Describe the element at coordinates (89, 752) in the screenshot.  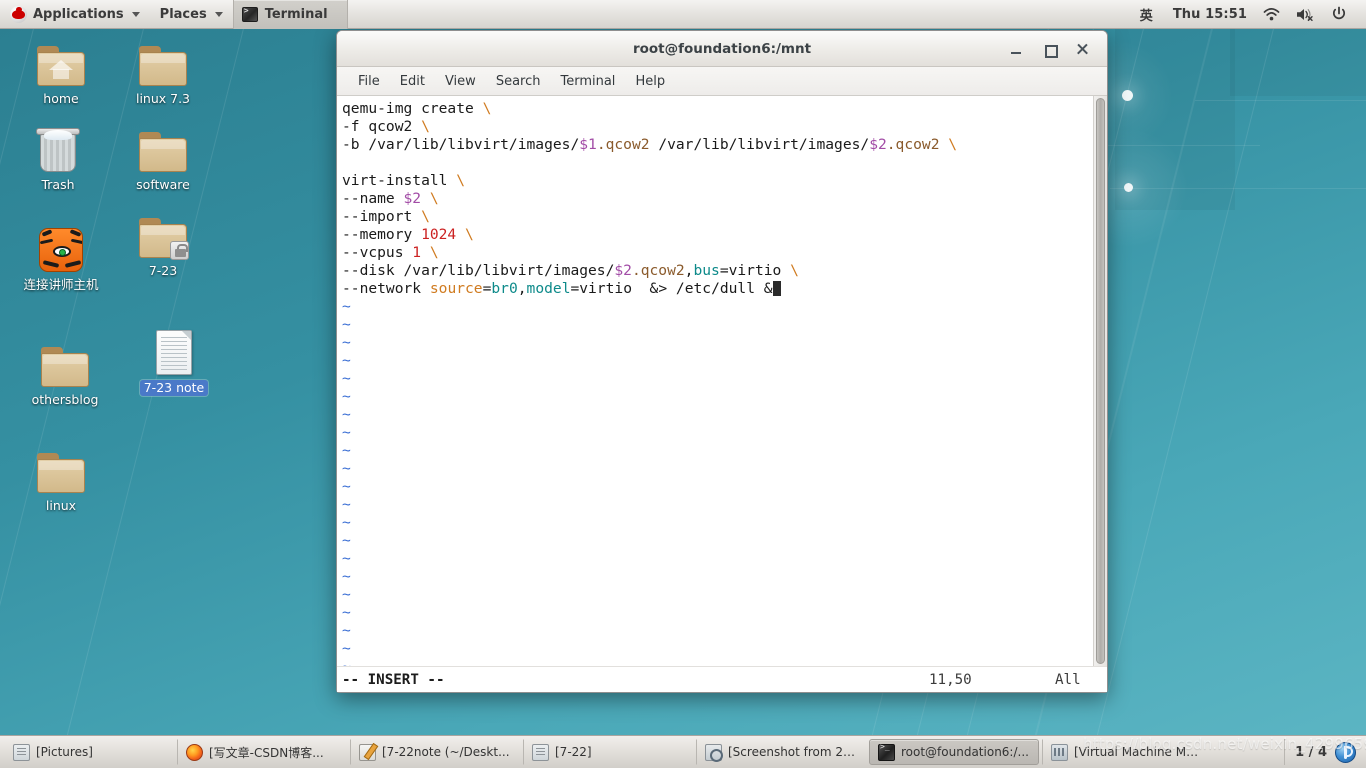
I see `taskbar-item-pictures: [Pictures]` at that location.